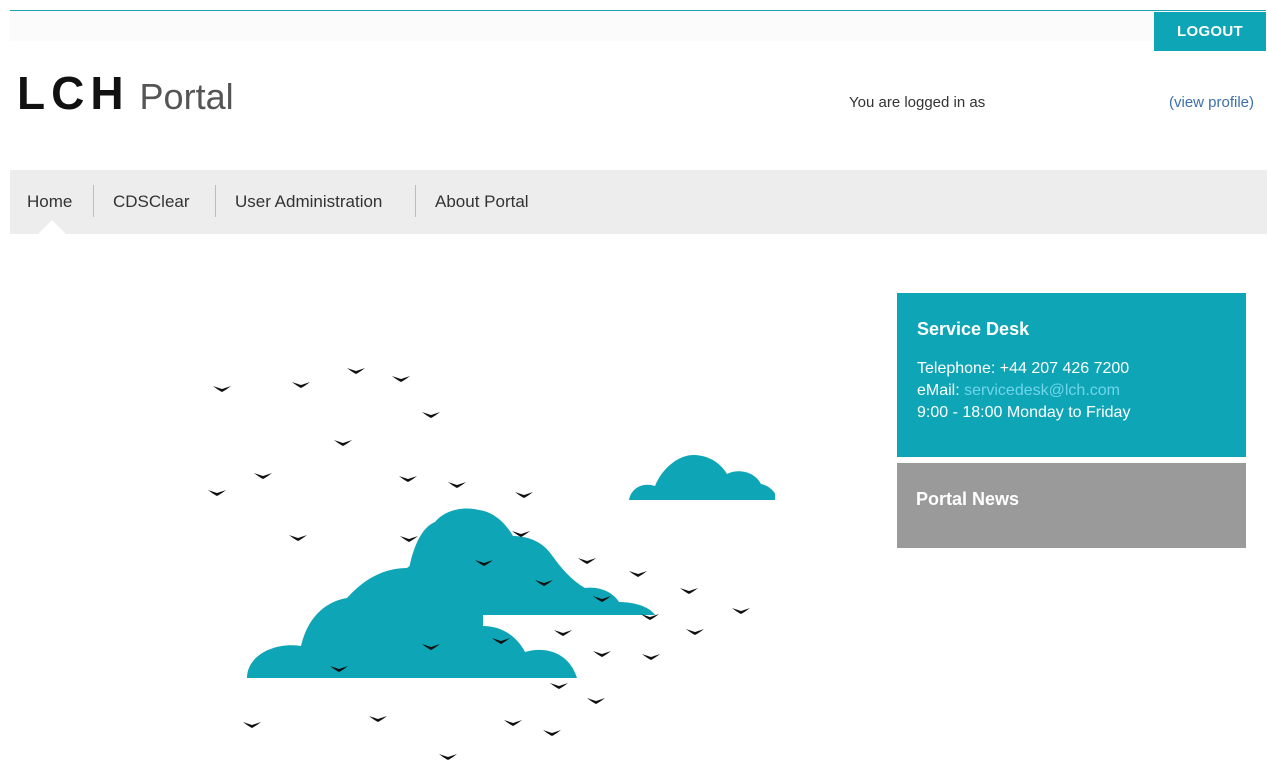  I want to click on view-profile-link: (view profile), so click(1211, 102).